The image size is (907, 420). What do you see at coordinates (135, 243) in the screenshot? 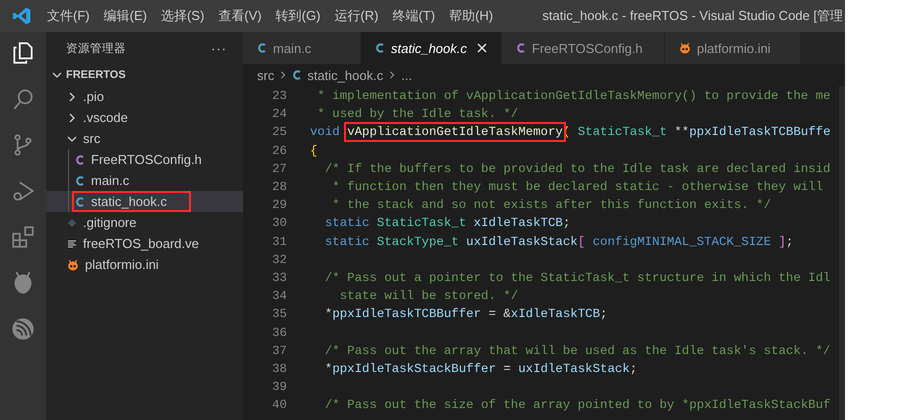
I see `file-tree-item: freeRTOS_board.ve` at bounding box center [135, 243].